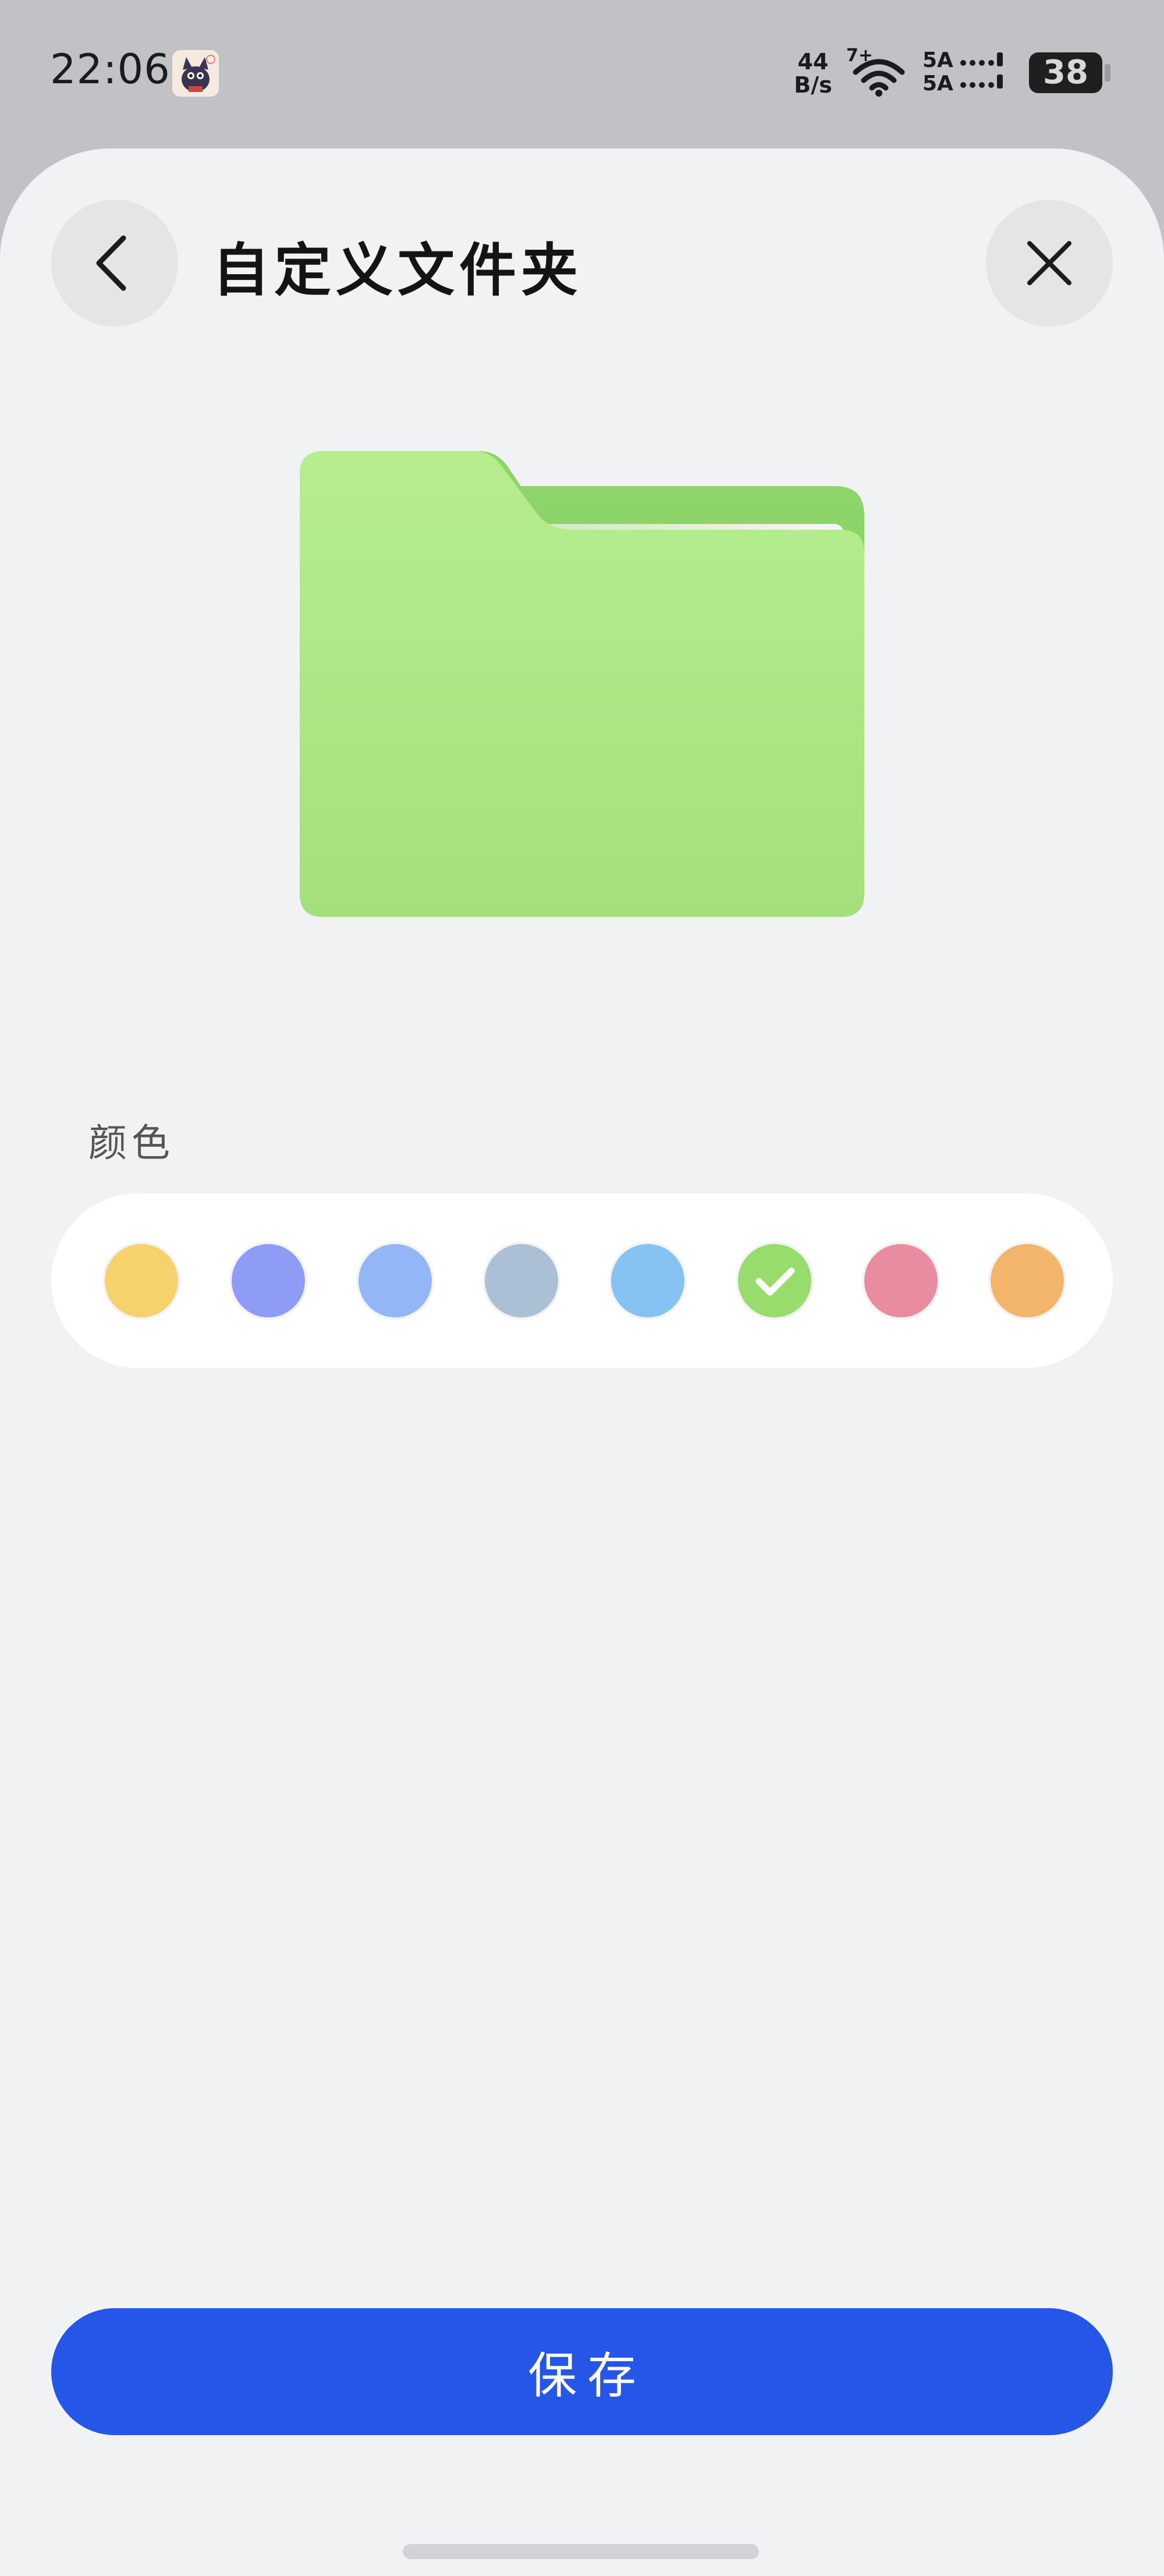  What do you see at coordinates (581, 2551) in the screenshot?
I see `home-indicator` at bounding box center [581, 2551].